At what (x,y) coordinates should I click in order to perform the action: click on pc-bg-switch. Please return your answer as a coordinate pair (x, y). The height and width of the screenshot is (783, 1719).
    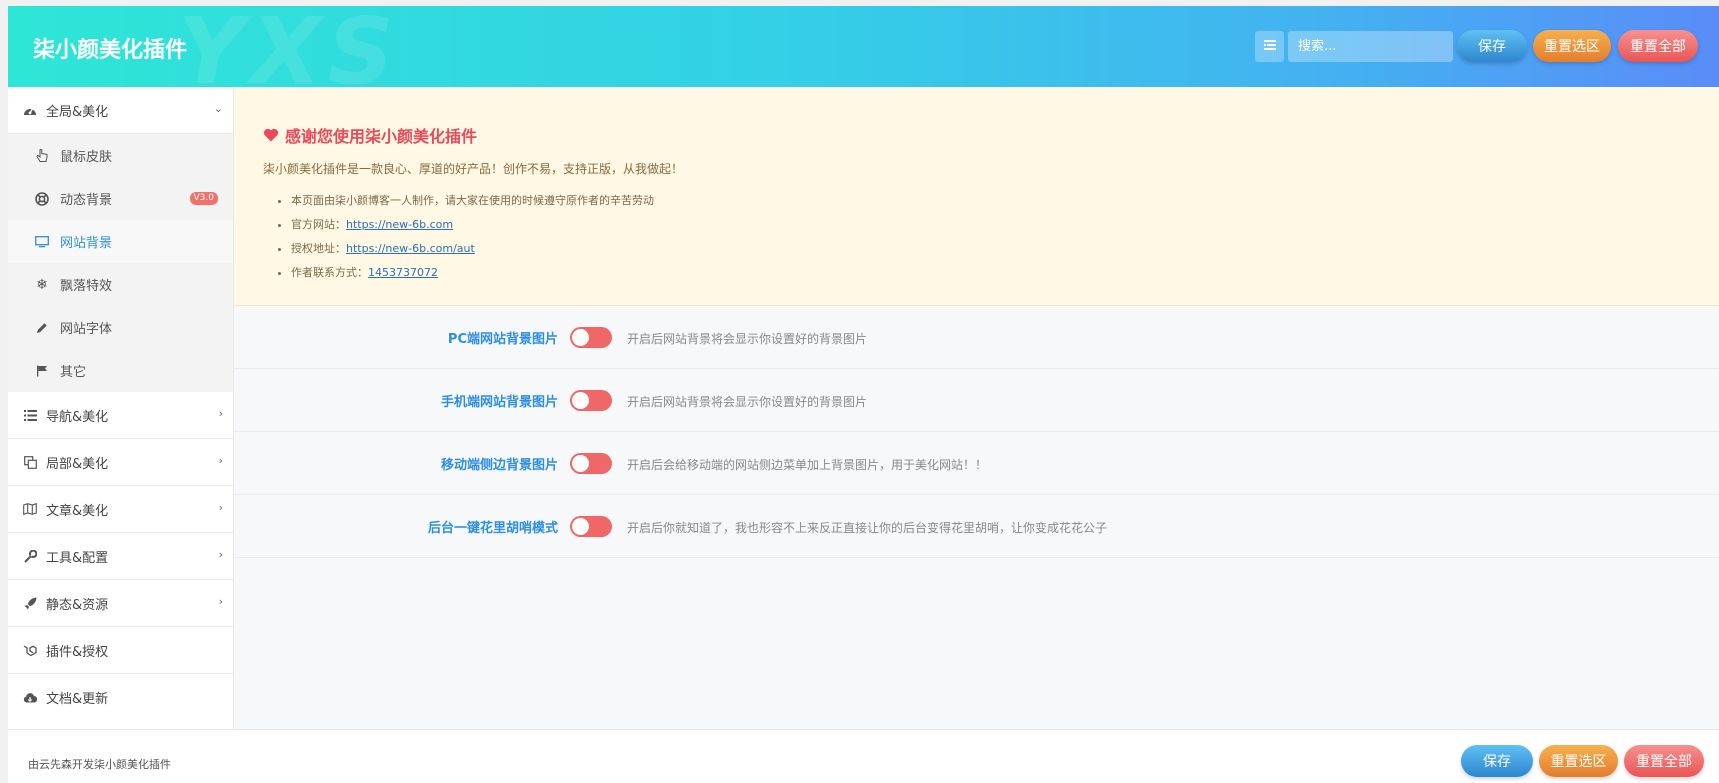
    Looking at the image, I should click on (591, 337).